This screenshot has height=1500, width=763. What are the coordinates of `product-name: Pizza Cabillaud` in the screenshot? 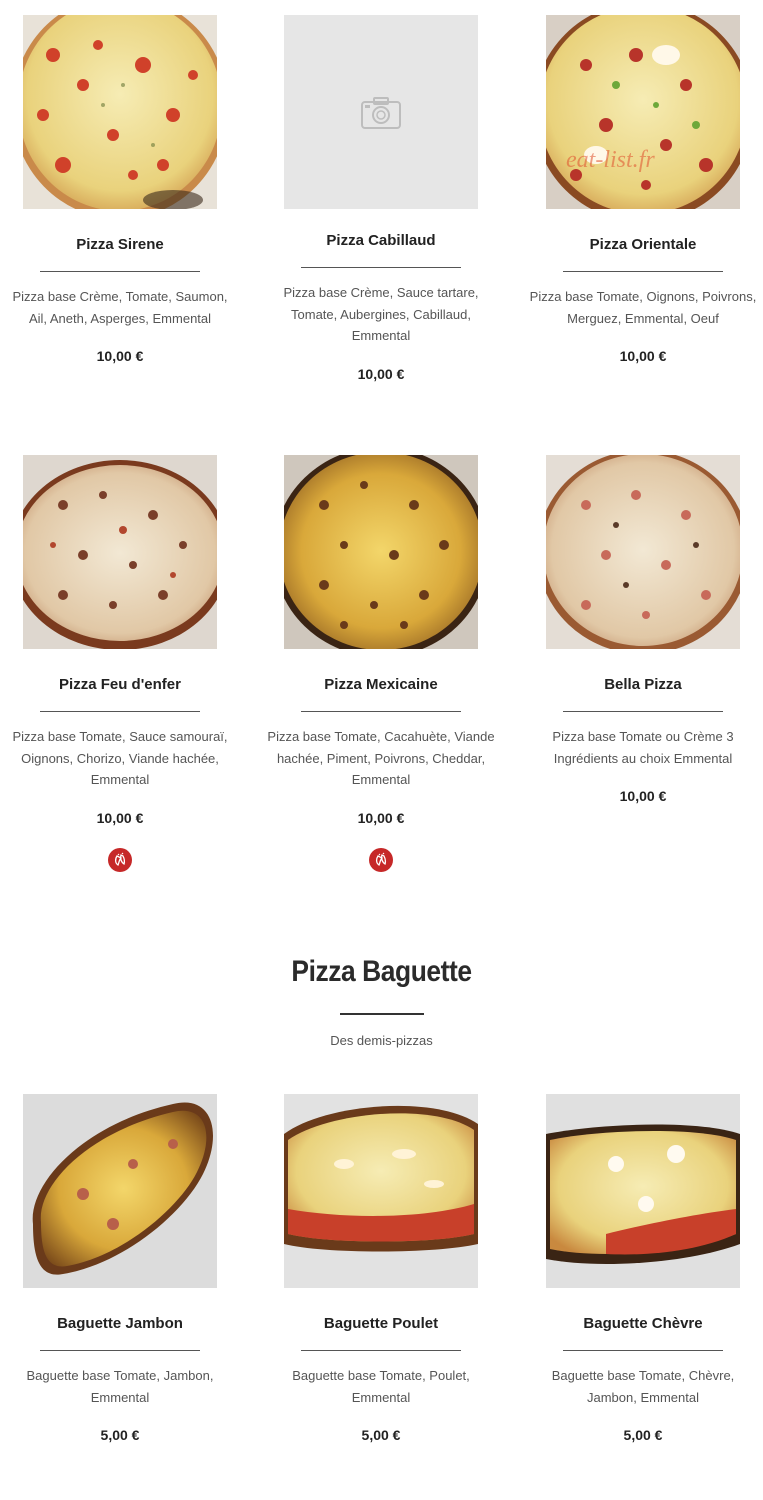 It's located at (381, 241).